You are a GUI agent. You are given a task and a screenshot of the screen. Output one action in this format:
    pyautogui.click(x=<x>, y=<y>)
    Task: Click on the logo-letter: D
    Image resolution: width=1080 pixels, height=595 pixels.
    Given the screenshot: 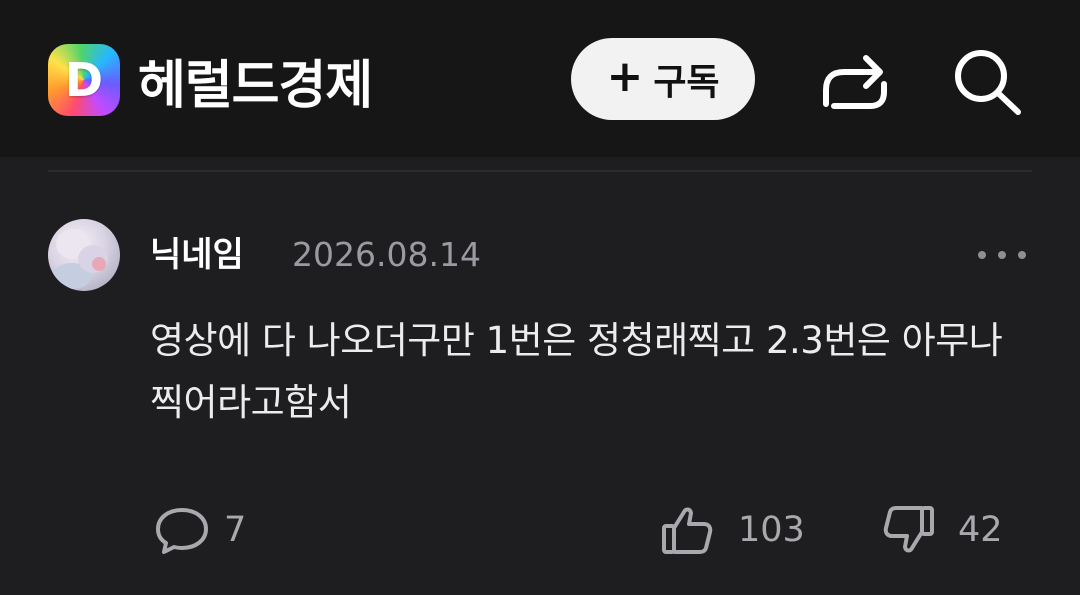 What is the action you would take?
    pyautogui.click(x=84, y=80)
    